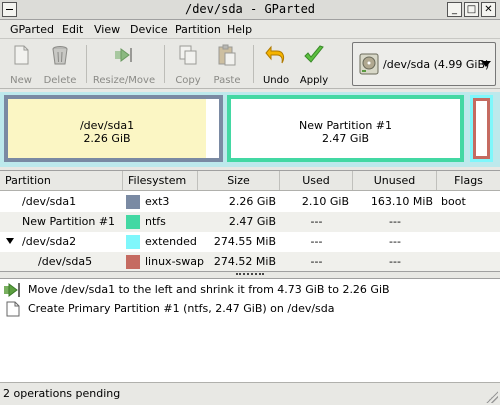 The height and width of the screenshot is (405, 500). I want to click on status-bar: 2 operations pending, so click(250, 393).